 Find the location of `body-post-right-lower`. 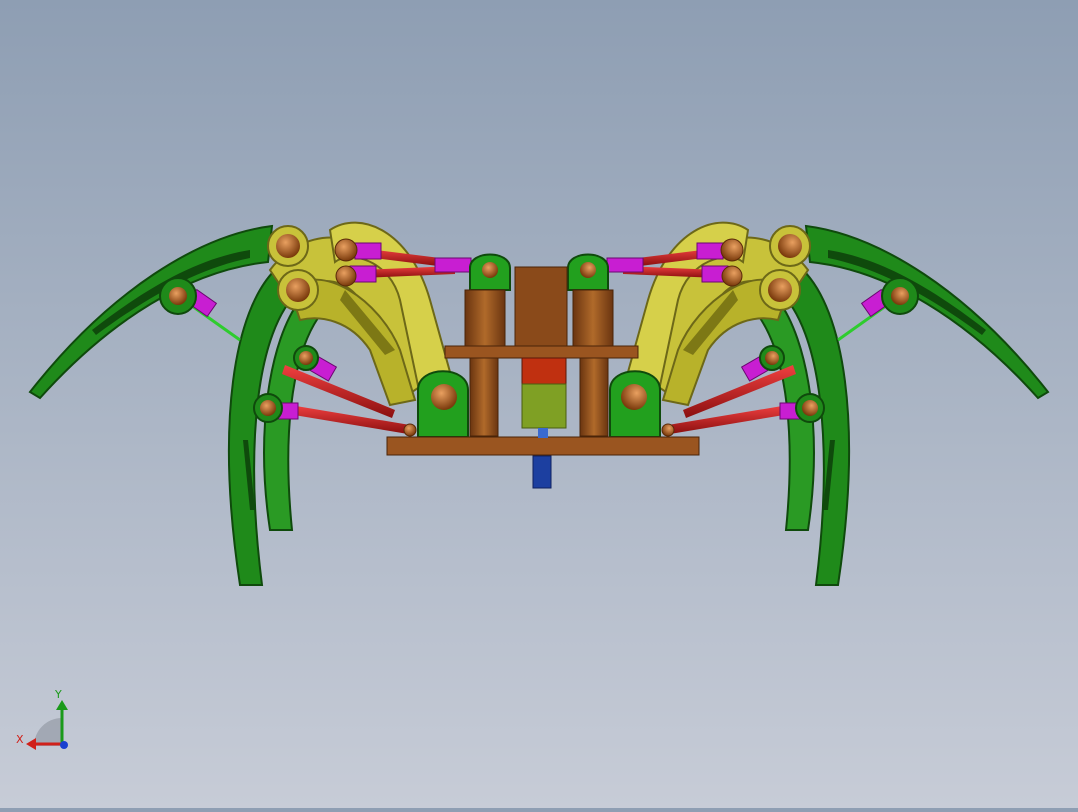

body-post-right-lower is located at coordinates (594, 397).